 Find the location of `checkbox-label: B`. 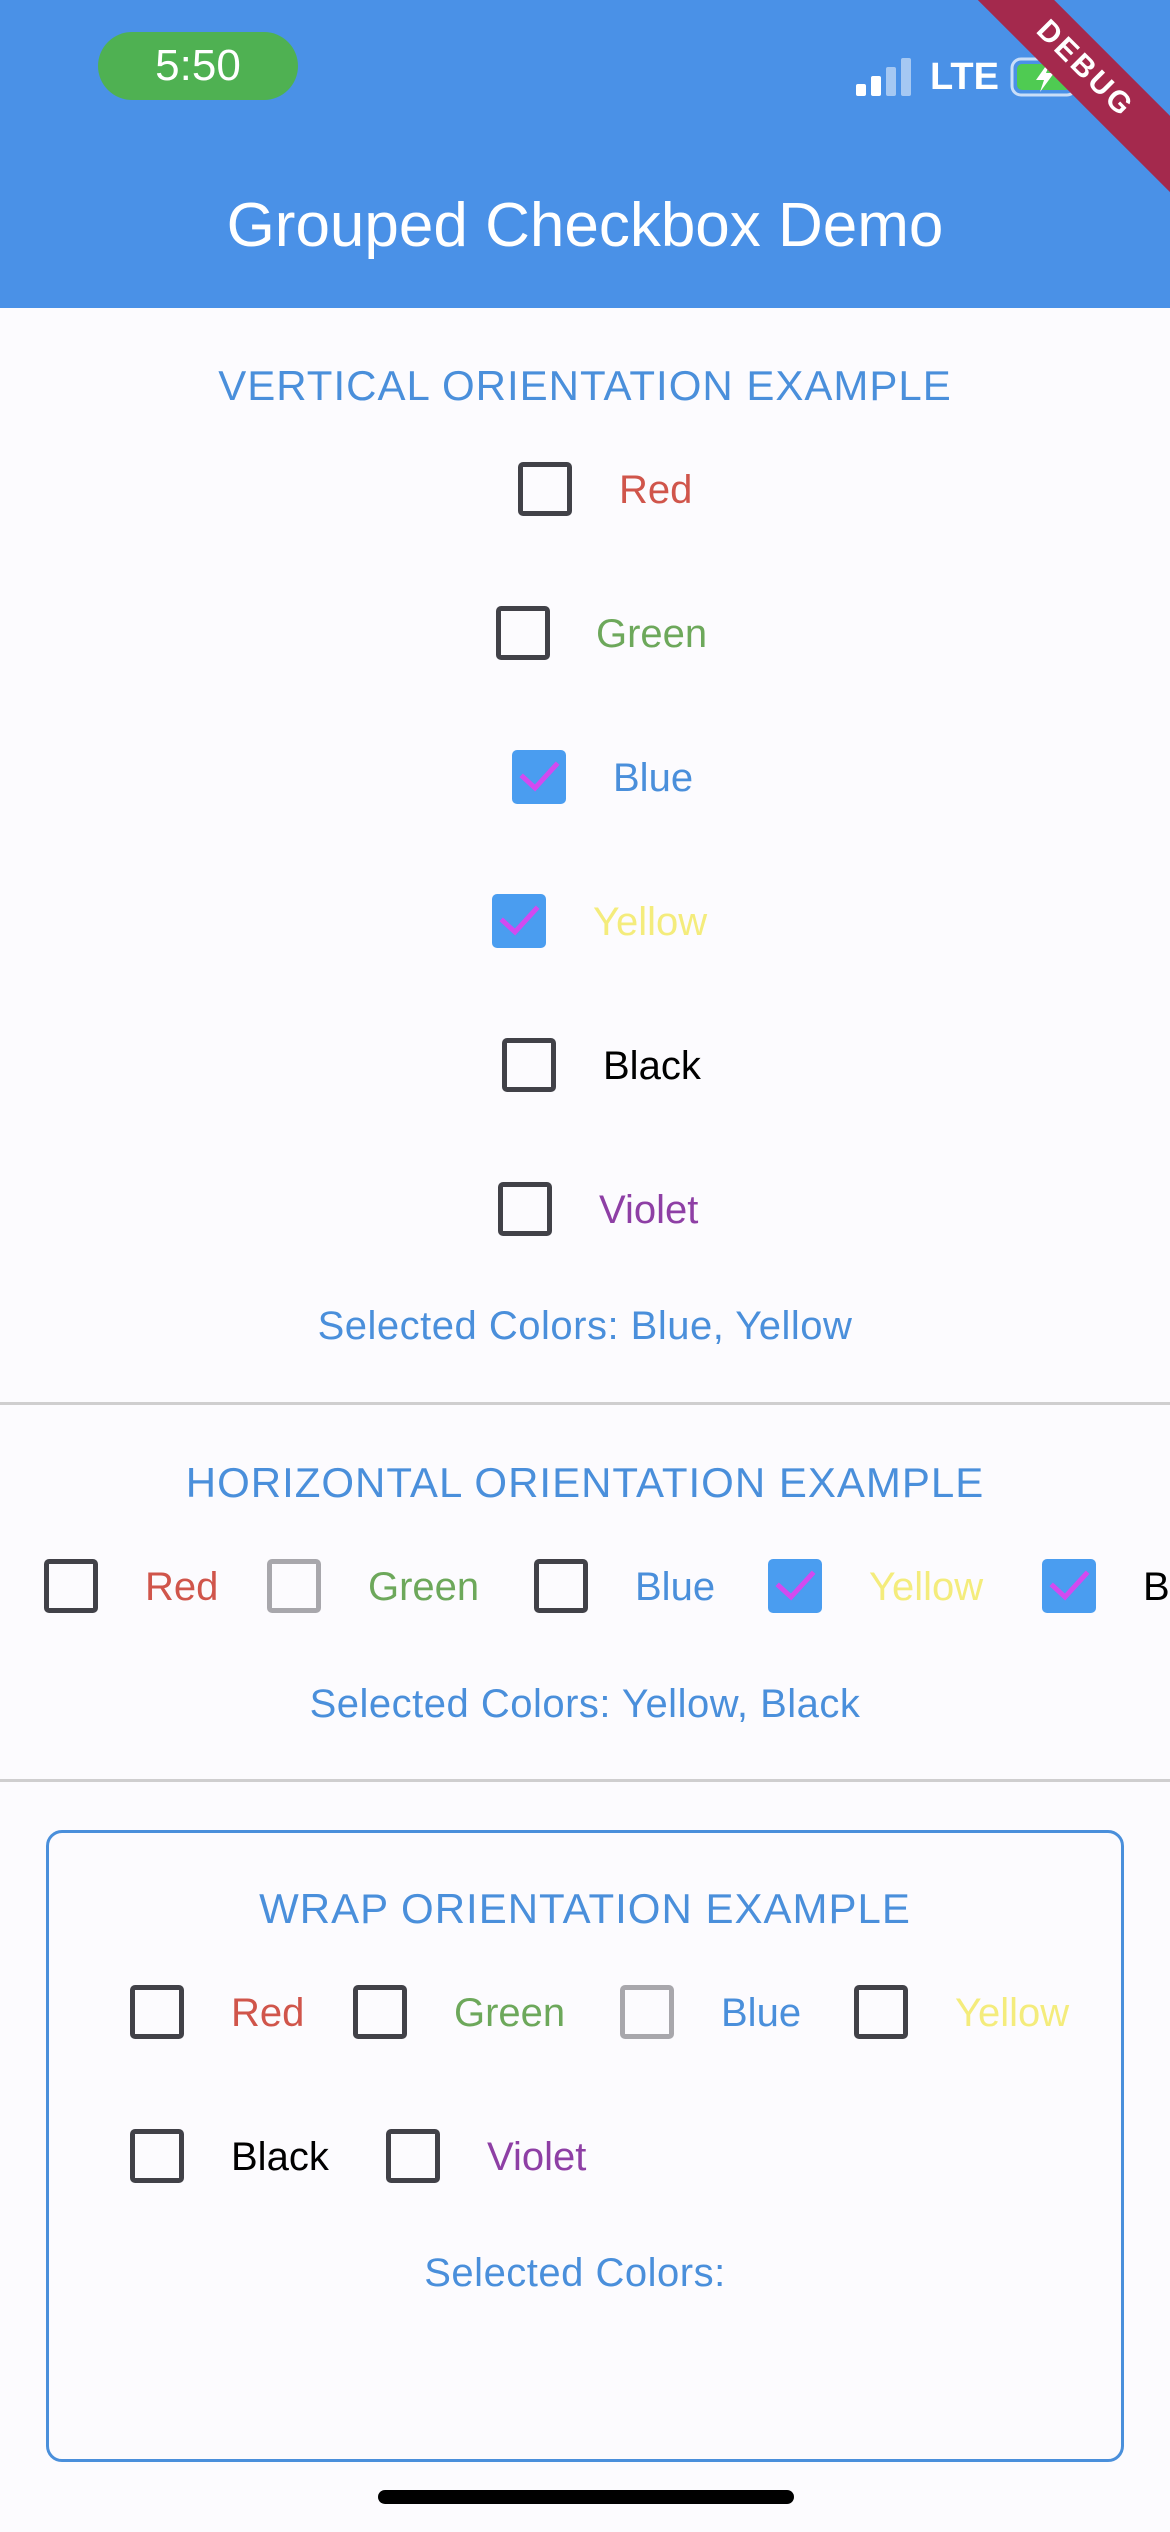

checkbox-label: B is located at coordinates (1156, 1587).